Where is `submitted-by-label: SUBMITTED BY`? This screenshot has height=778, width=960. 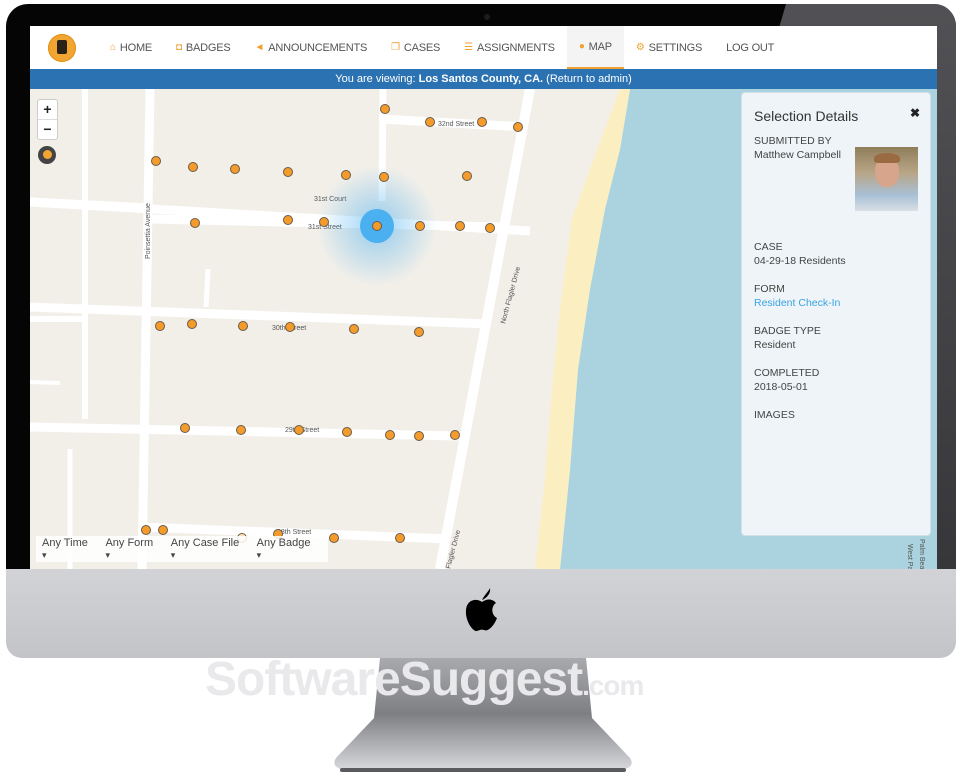 submitted-by-label: SUBMITTED BY is located at coordinates (793, 141).